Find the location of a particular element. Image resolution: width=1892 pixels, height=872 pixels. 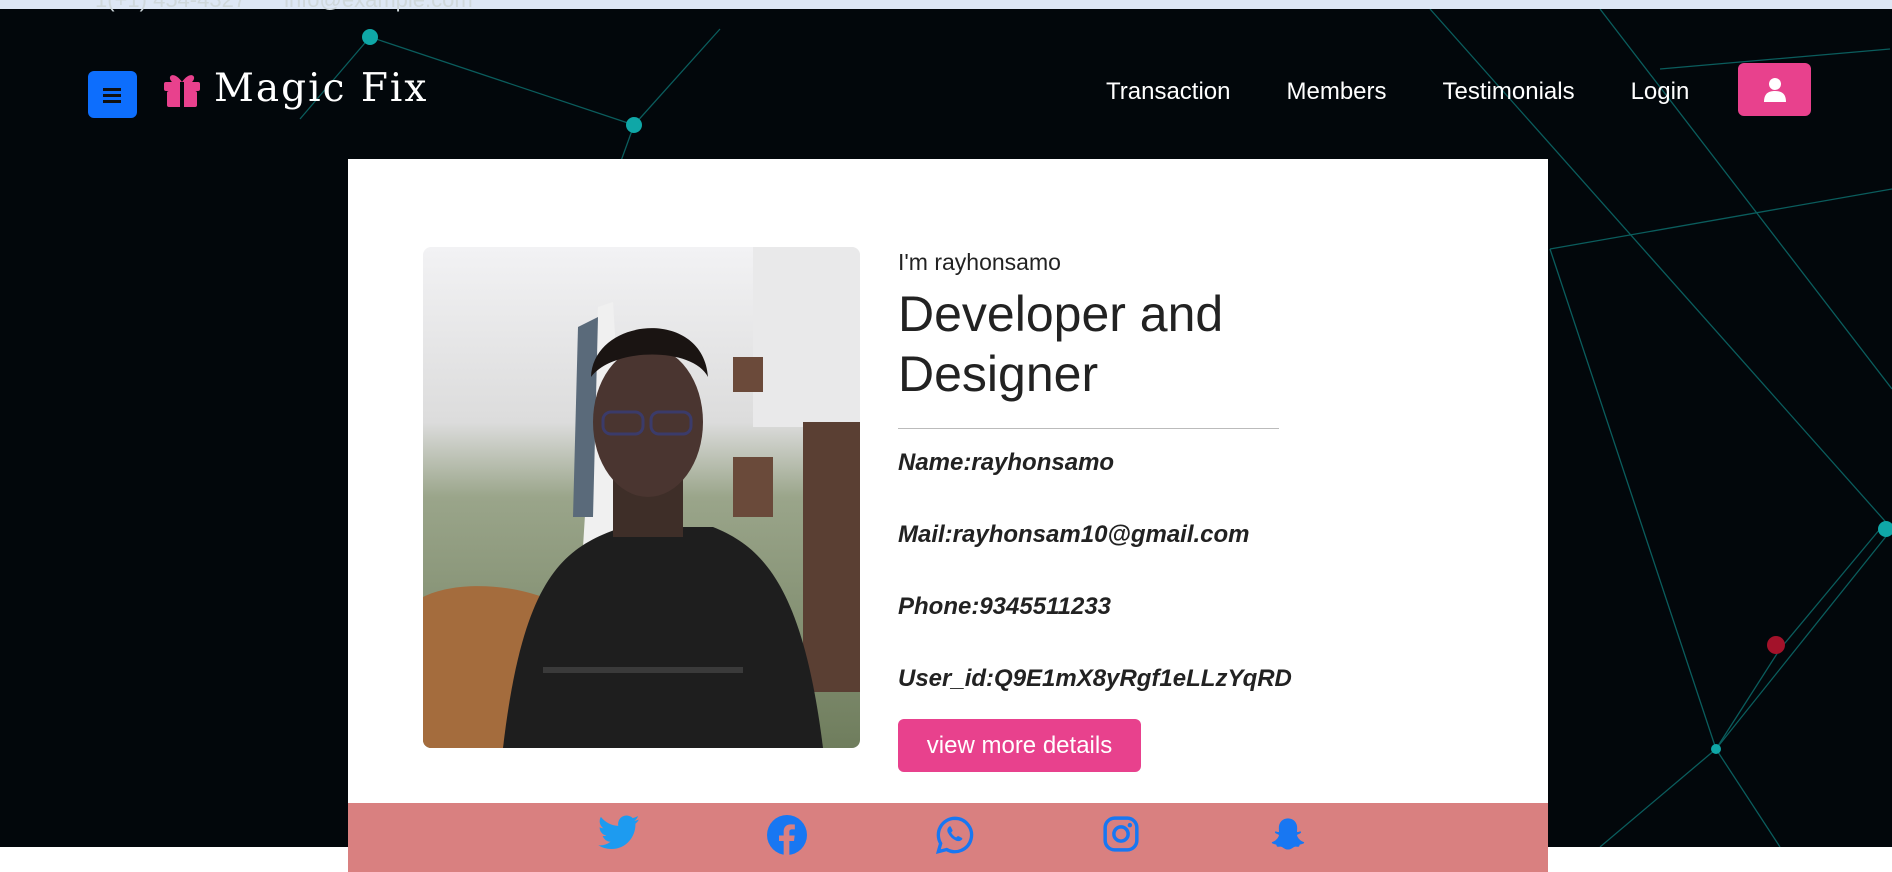

contact-topbar: 1(+1) 454-4327 info@example.com is located at coordinates (284, 6).